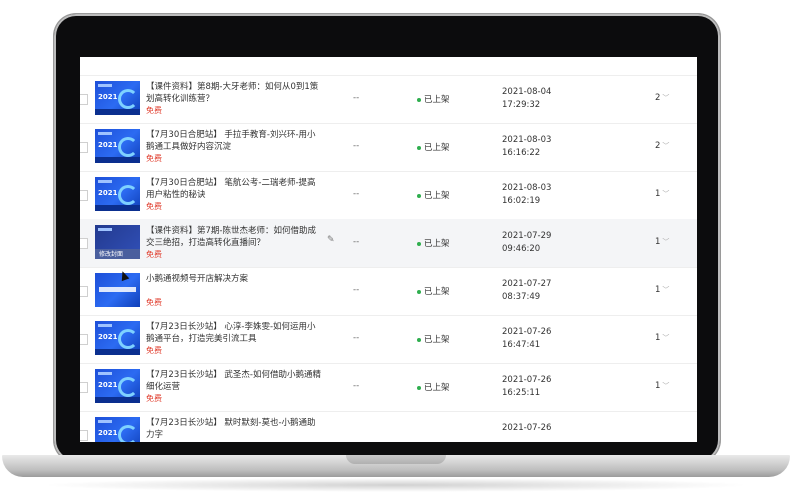 The height and width of the screenshot is (500, 792). I want to click on thumb-banner, so click(117, 289).